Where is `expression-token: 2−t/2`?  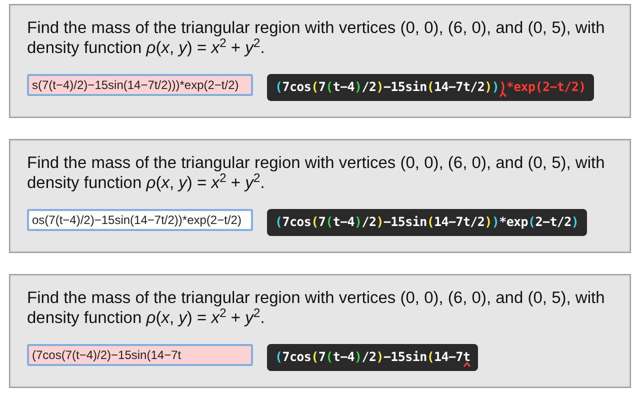
expression-token: 2−t/2 is located at coordinates (553, 222).